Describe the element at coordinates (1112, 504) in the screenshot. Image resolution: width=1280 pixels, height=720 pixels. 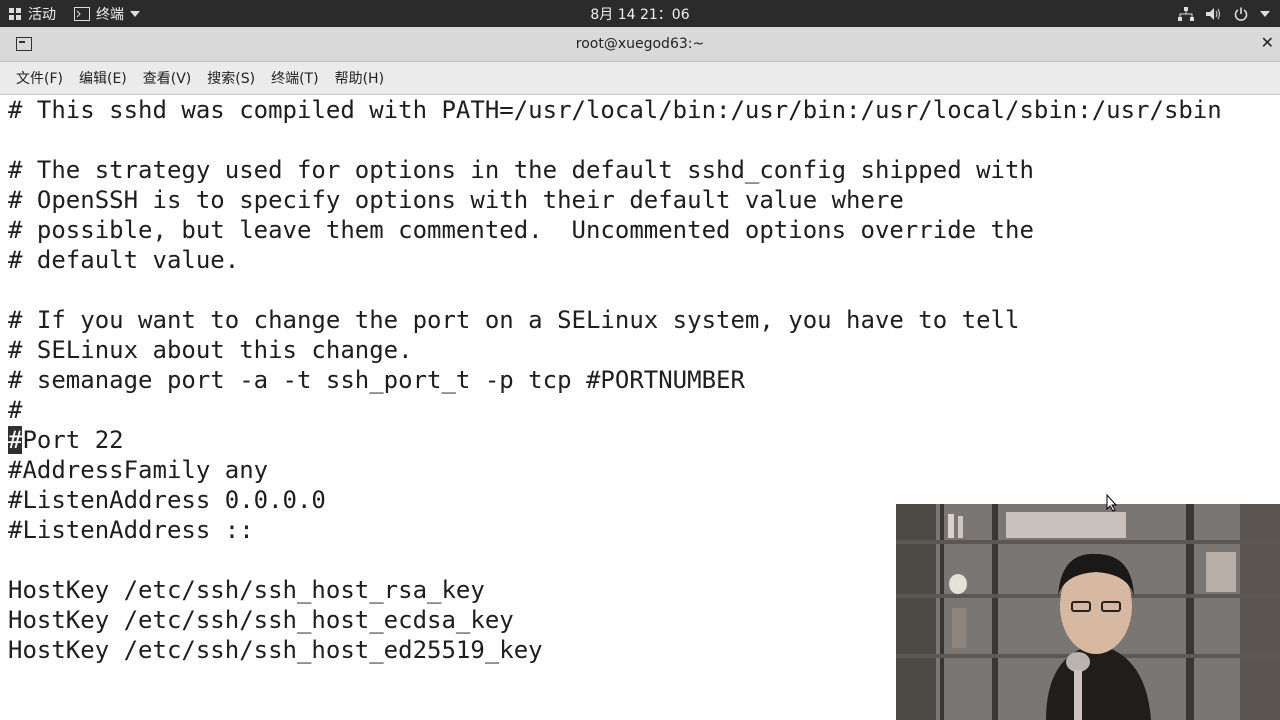
I see `mouse-pointer-icon` at that location.